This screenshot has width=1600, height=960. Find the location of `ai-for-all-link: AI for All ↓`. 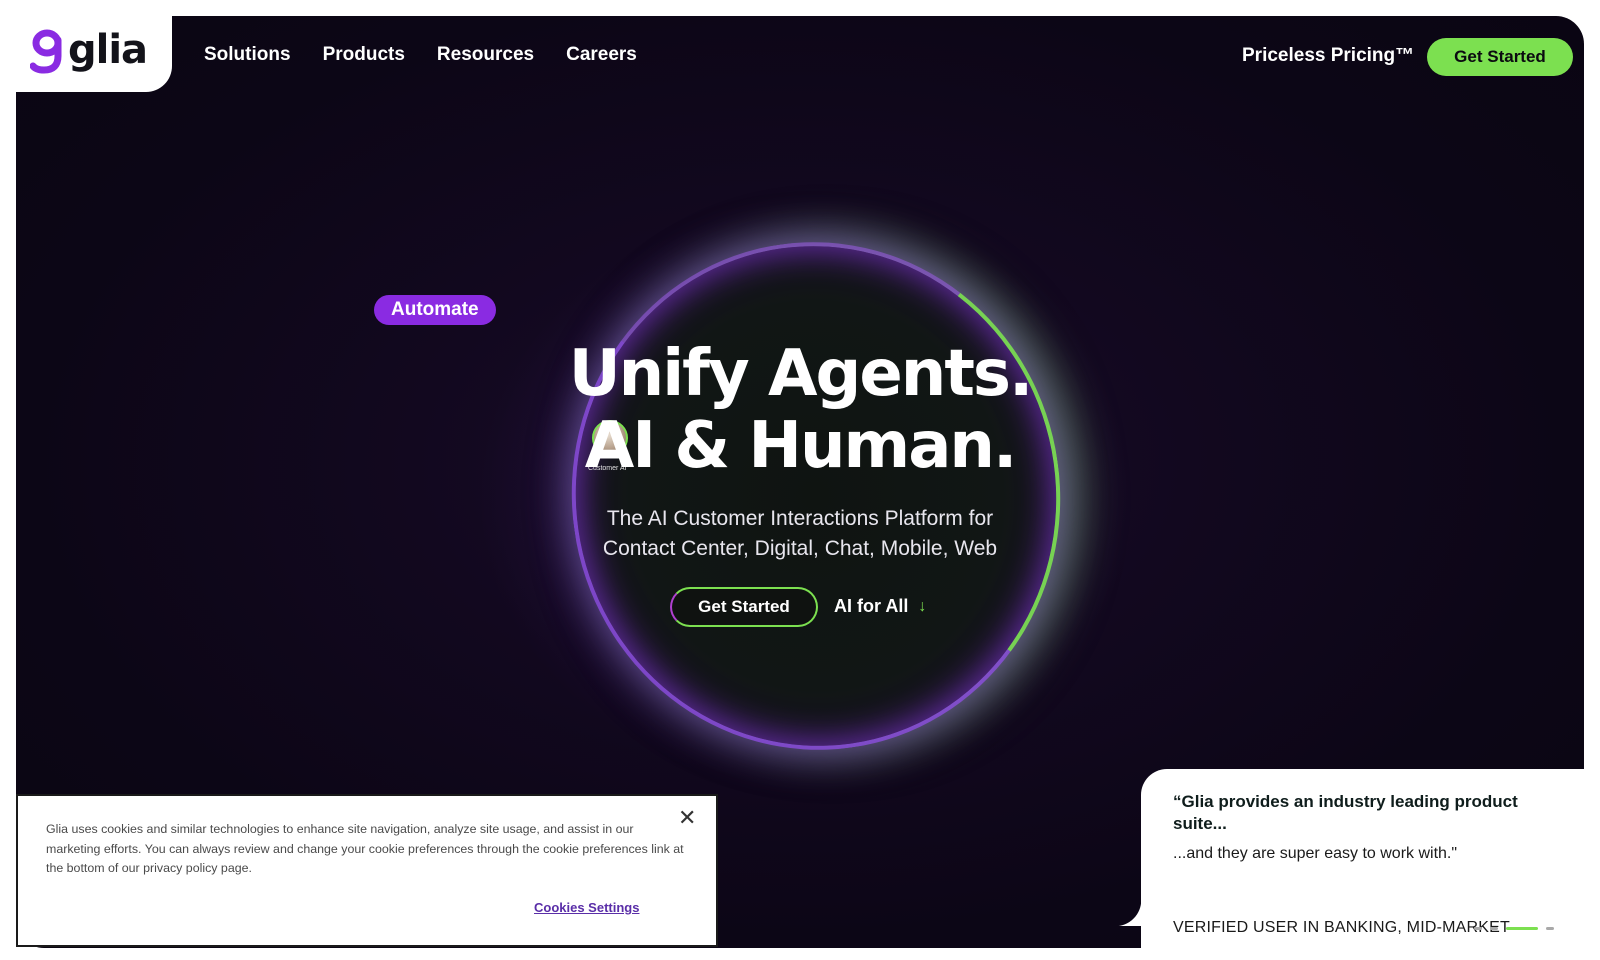

ai-for-all-link: AI for All ↓ is located at coordinates (880, 606).